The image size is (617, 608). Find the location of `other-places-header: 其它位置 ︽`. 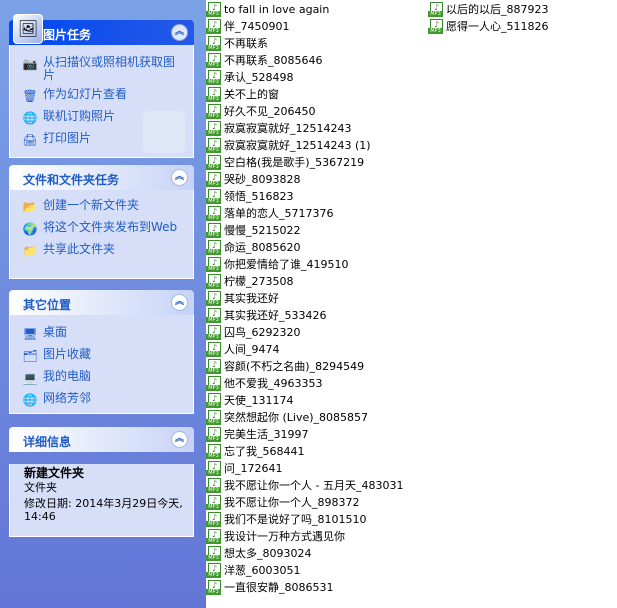

other-places-header: 其它位置 ︽ is located at coordinates (101, 302).